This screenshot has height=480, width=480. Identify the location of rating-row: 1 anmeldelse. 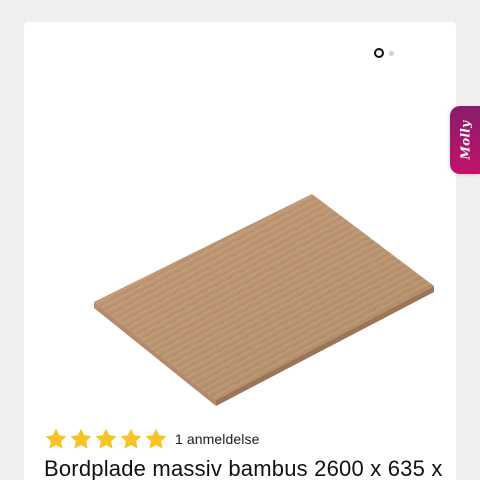
(151, 439).